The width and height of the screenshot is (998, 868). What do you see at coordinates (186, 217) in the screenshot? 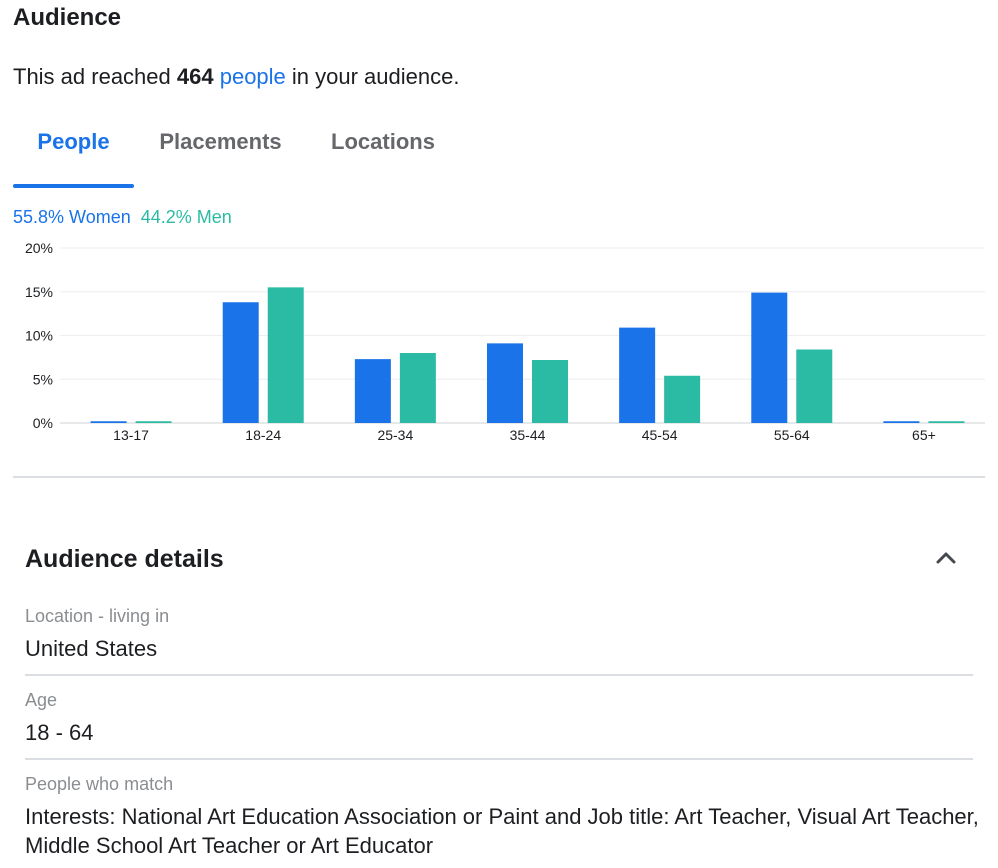
I see `men-percentage: 44.2% Men` at bounding box center [186, 217].